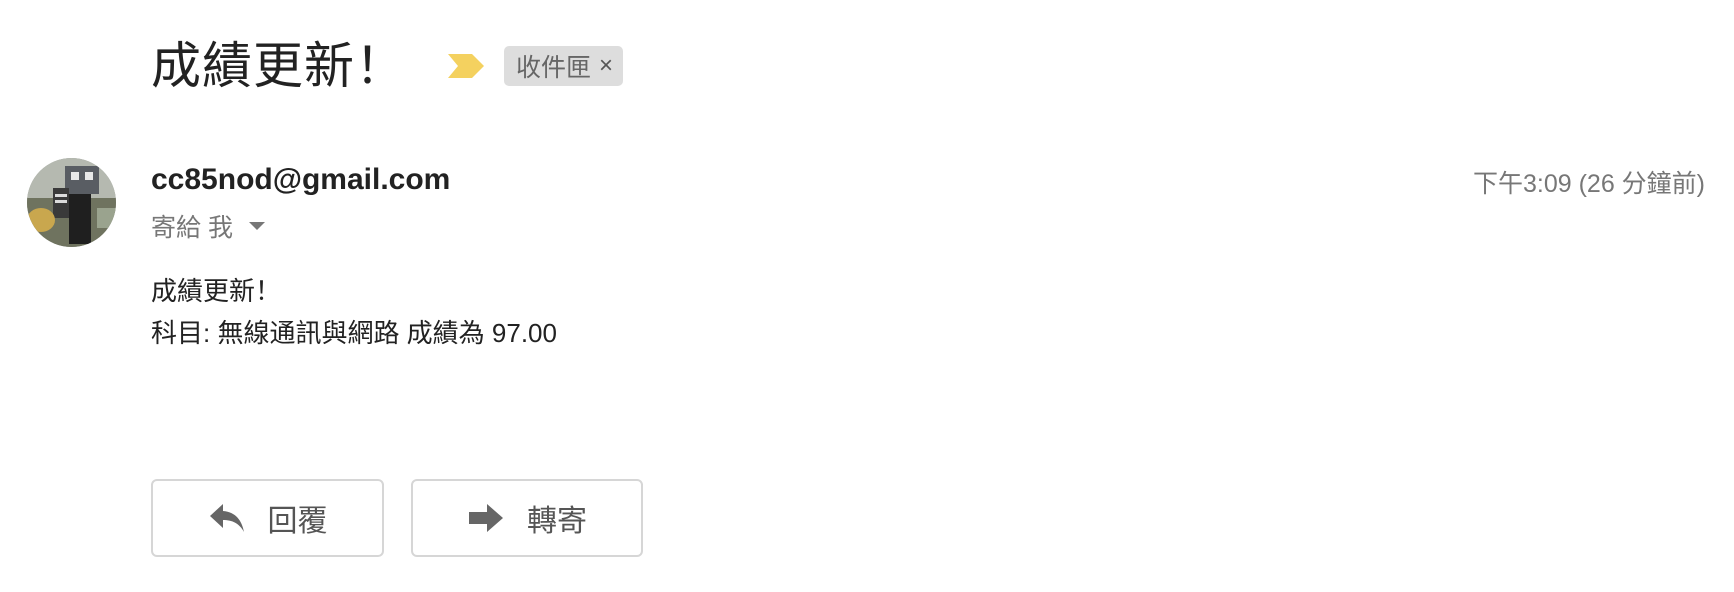  I want to click on forward-button: 轉寄, so click(527, 518).